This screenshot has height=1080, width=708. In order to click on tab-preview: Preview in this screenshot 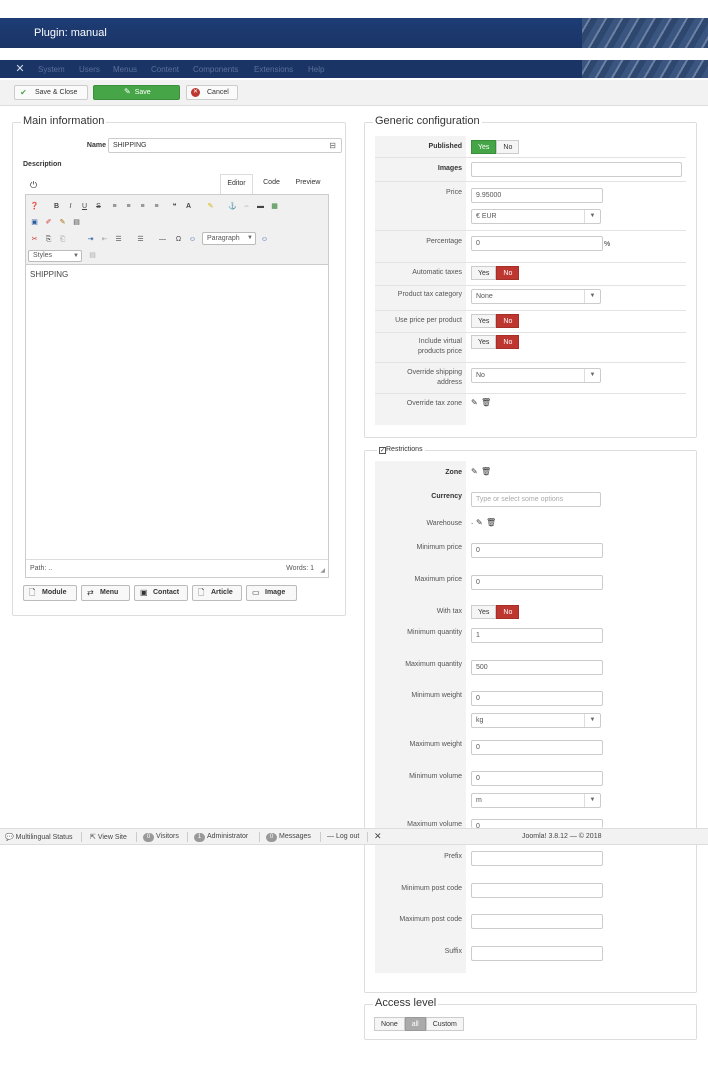, I will do `click(308, 184)`.